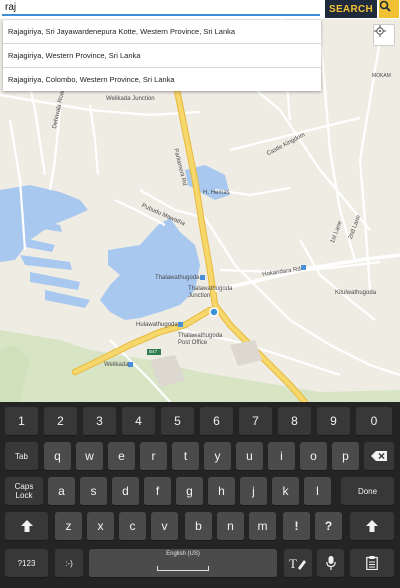 The height and width of the screenshot is (588, 400). Describe the element at coordinates (24, 486) in the screenshot. I see `caps-lock-label-1: Caps` at that location.